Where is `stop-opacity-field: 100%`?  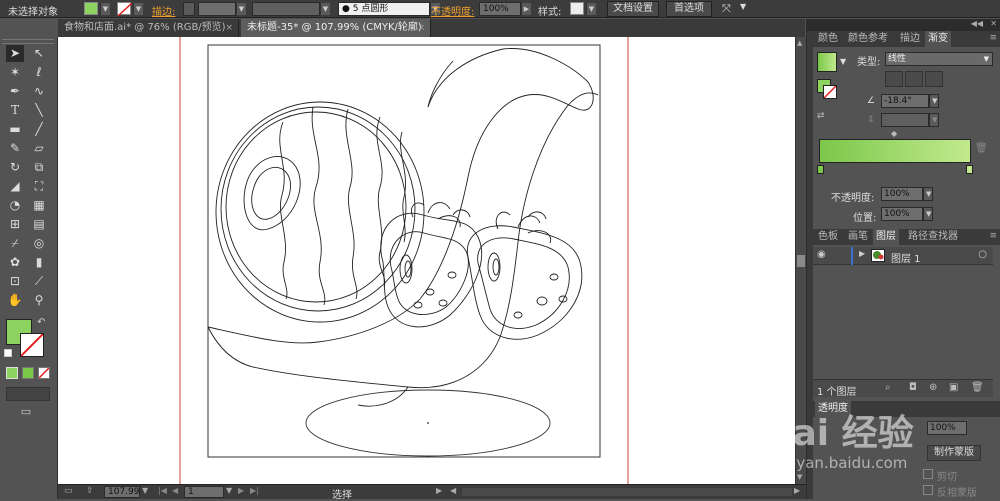 stop-opacity-field: 100% is located at coordinates (902, 194).